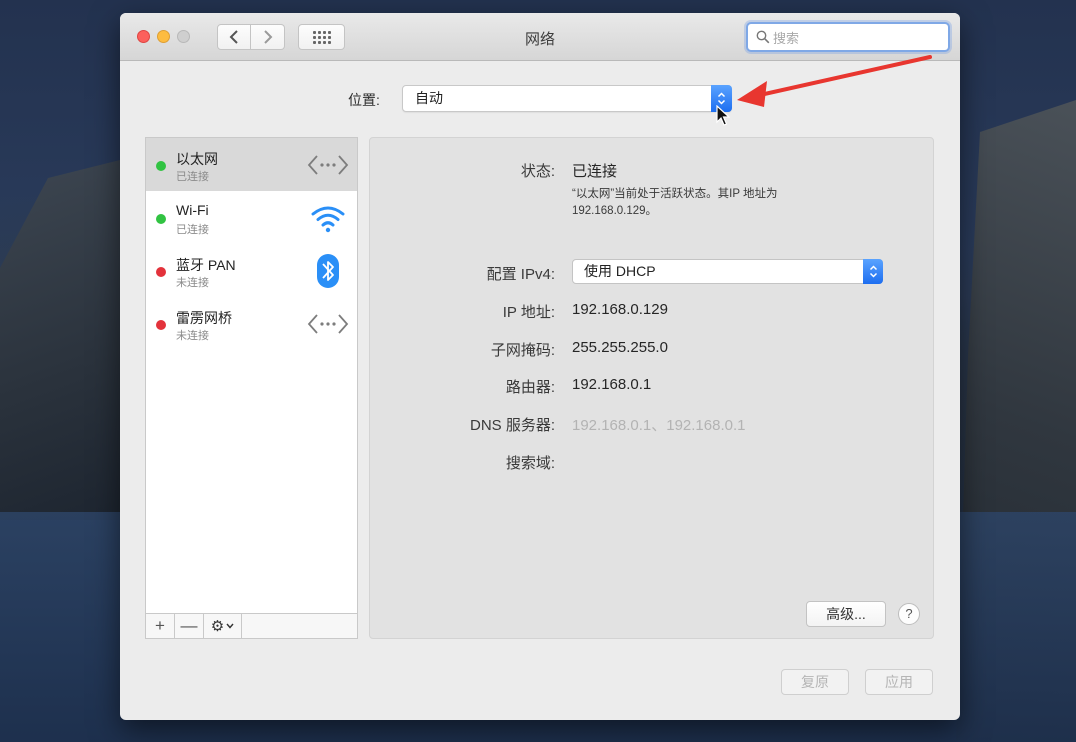  Describe the element at coordinates (659, 425) in the screenshot. I see `dns-server-value: 192.168.0.1、192.168.0.1` at that location.